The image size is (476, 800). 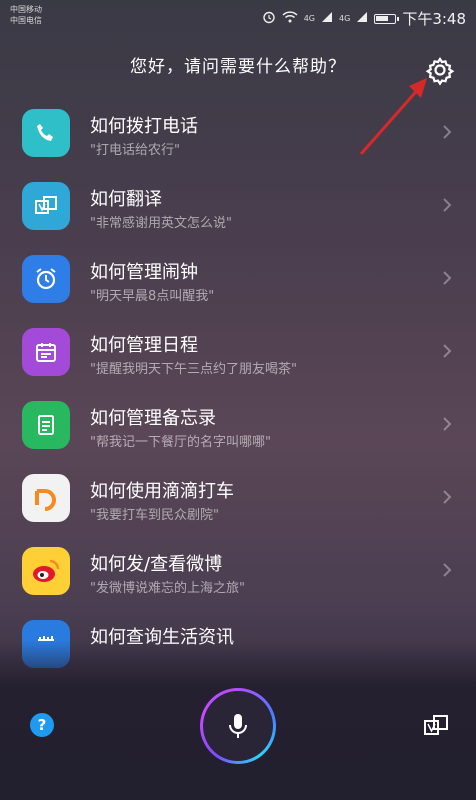 What do you see at coordinates (46, 498) in the screenshot?
I see `didi-icon` at bounding box center [46, 498].